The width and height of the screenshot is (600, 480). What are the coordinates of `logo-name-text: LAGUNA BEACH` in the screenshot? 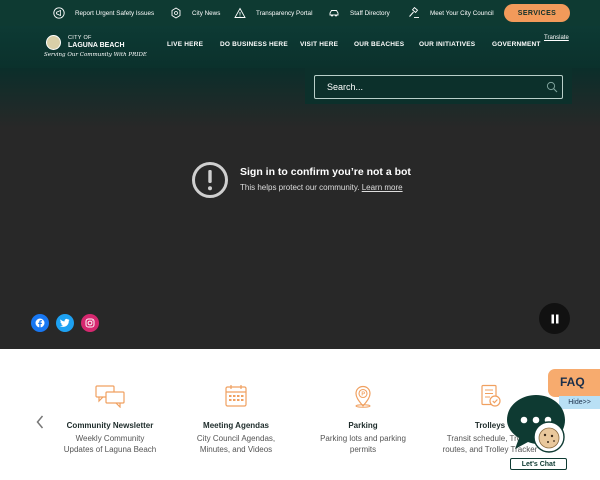 It's located at (96, 45).